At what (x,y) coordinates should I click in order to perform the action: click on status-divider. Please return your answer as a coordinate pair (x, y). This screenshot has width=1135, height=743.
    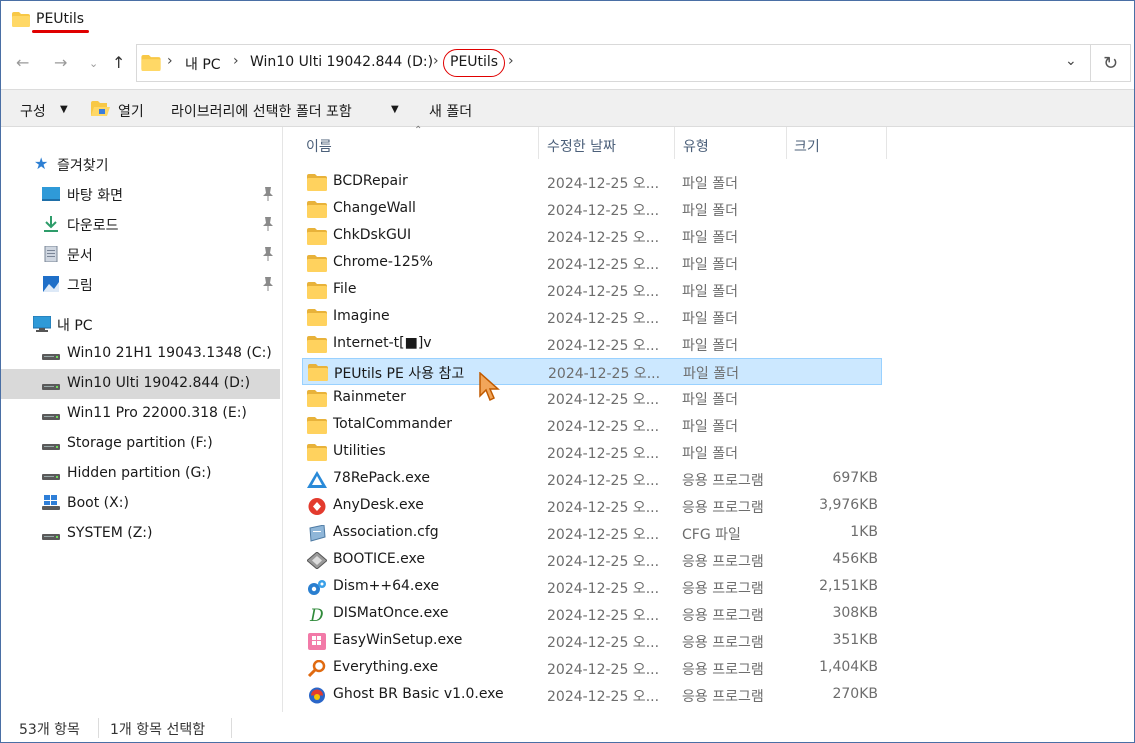
    Looking at the image, I should click on (98, 728).